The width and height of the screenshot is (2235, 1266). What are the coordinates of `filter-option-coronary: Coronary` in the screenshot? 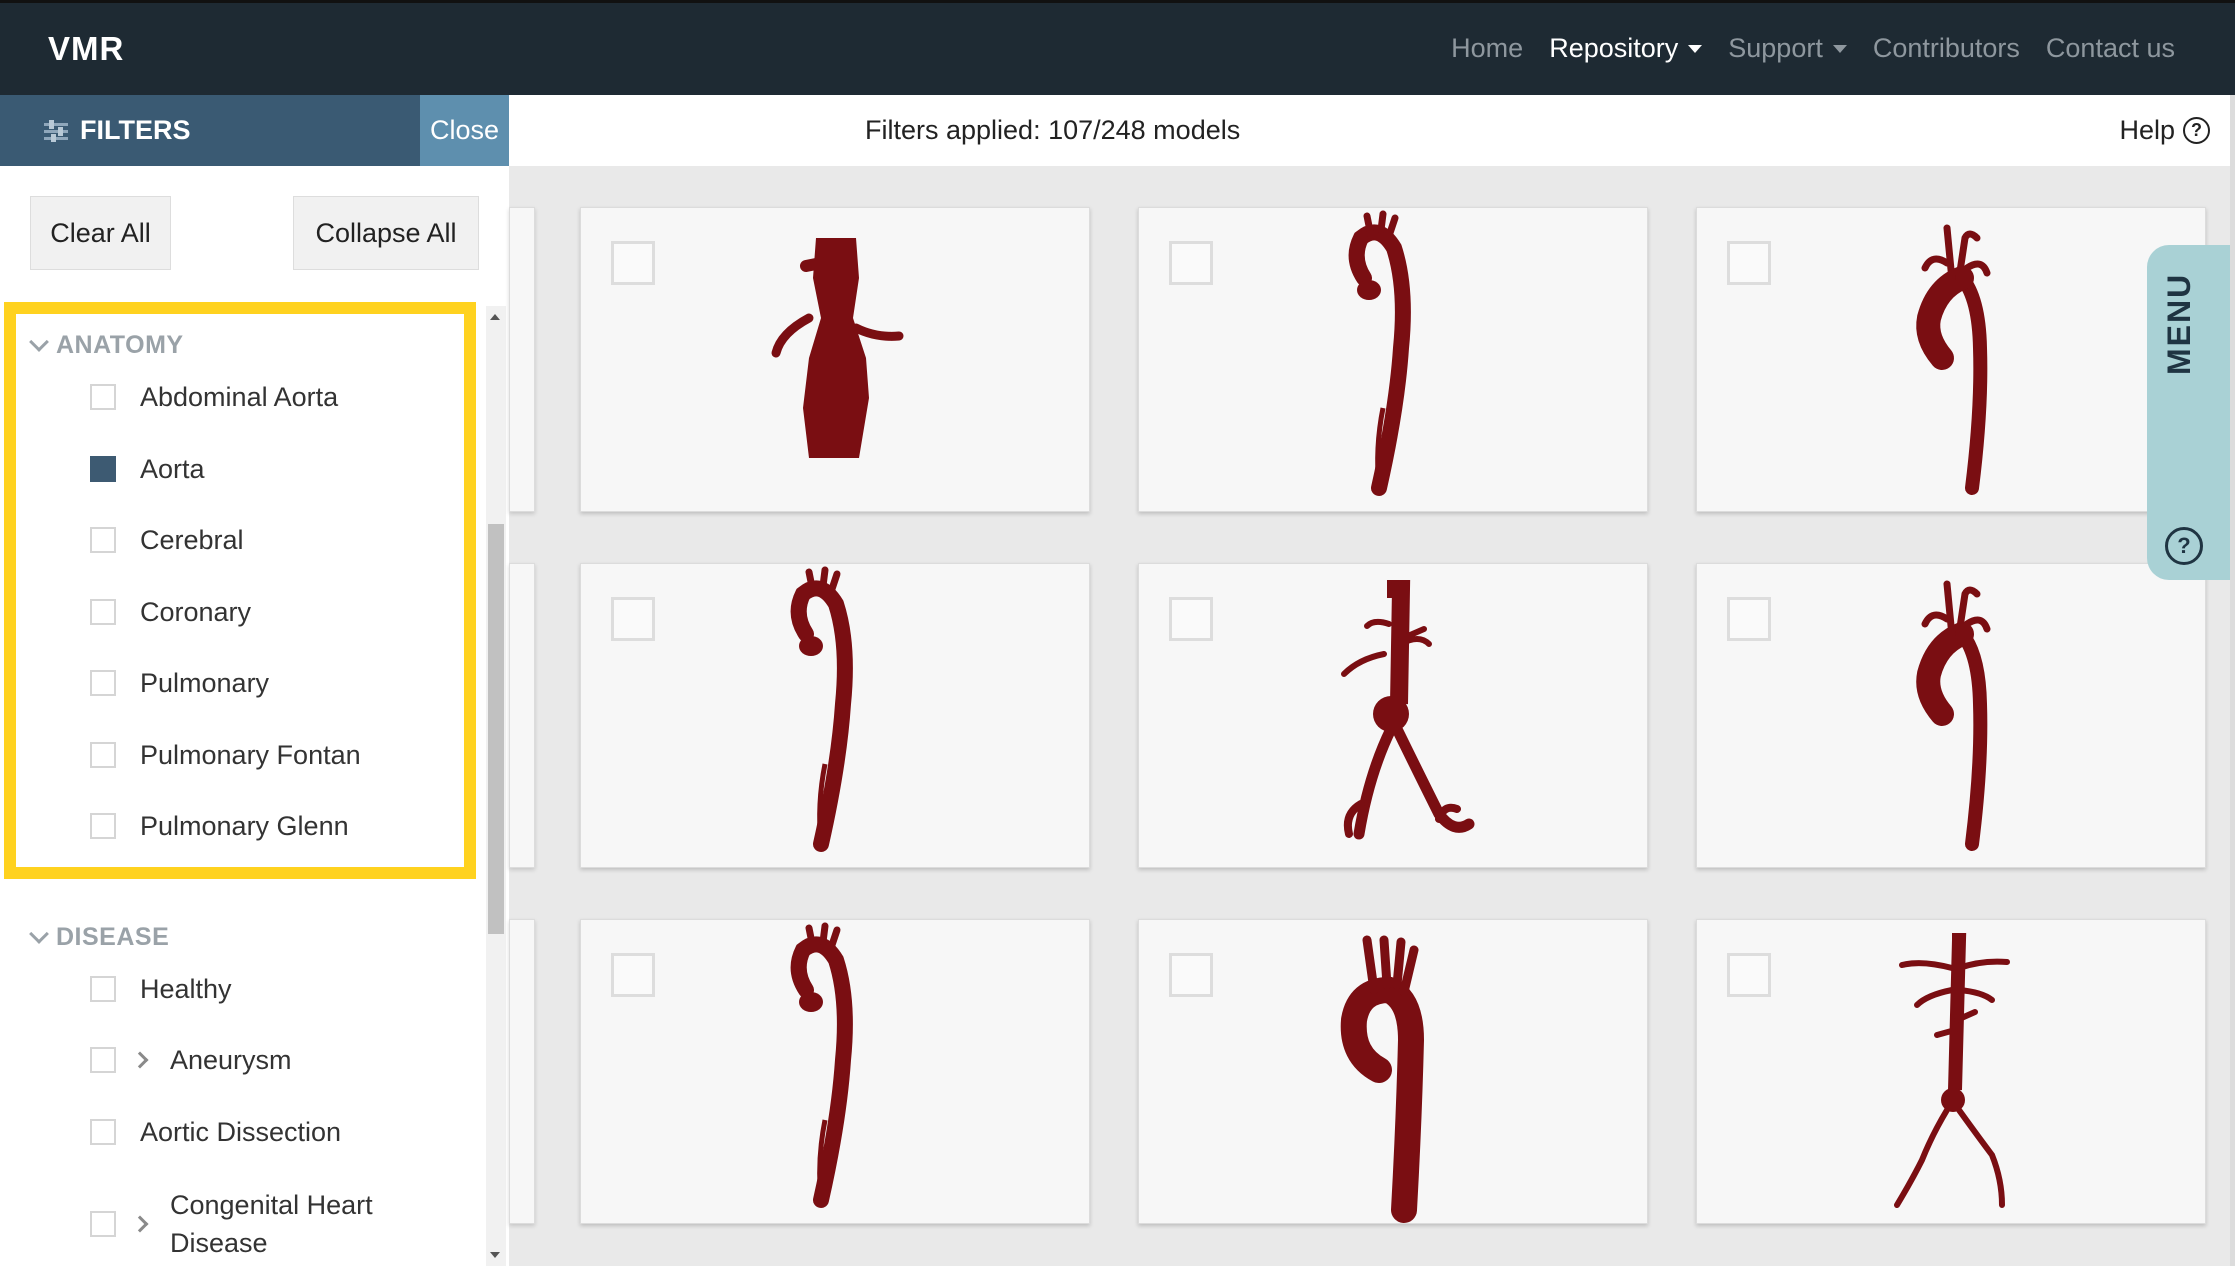 It's located at (170, 612).